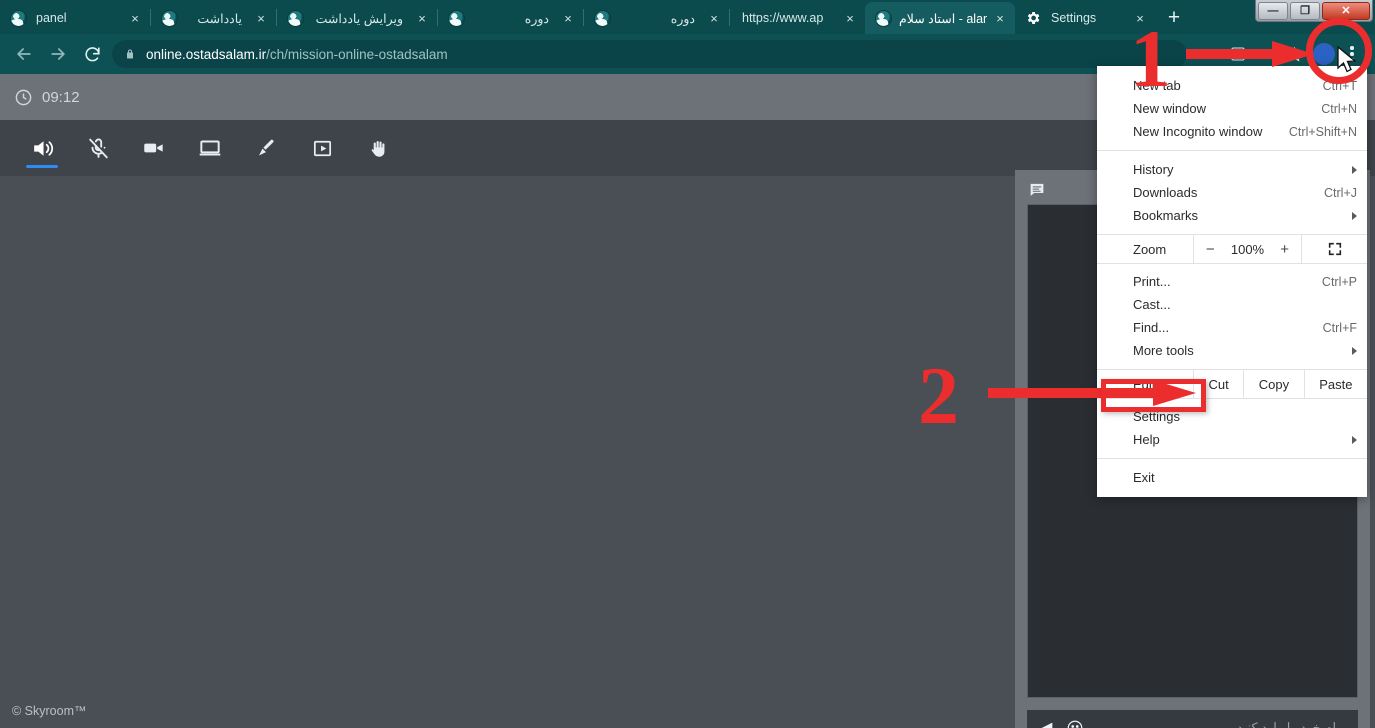 Image resolution: width=1375 pixels, height=728 pixels. I want to click on browser-tab-edit-note: ویرایش یادداشت ×, so click(357, 18).